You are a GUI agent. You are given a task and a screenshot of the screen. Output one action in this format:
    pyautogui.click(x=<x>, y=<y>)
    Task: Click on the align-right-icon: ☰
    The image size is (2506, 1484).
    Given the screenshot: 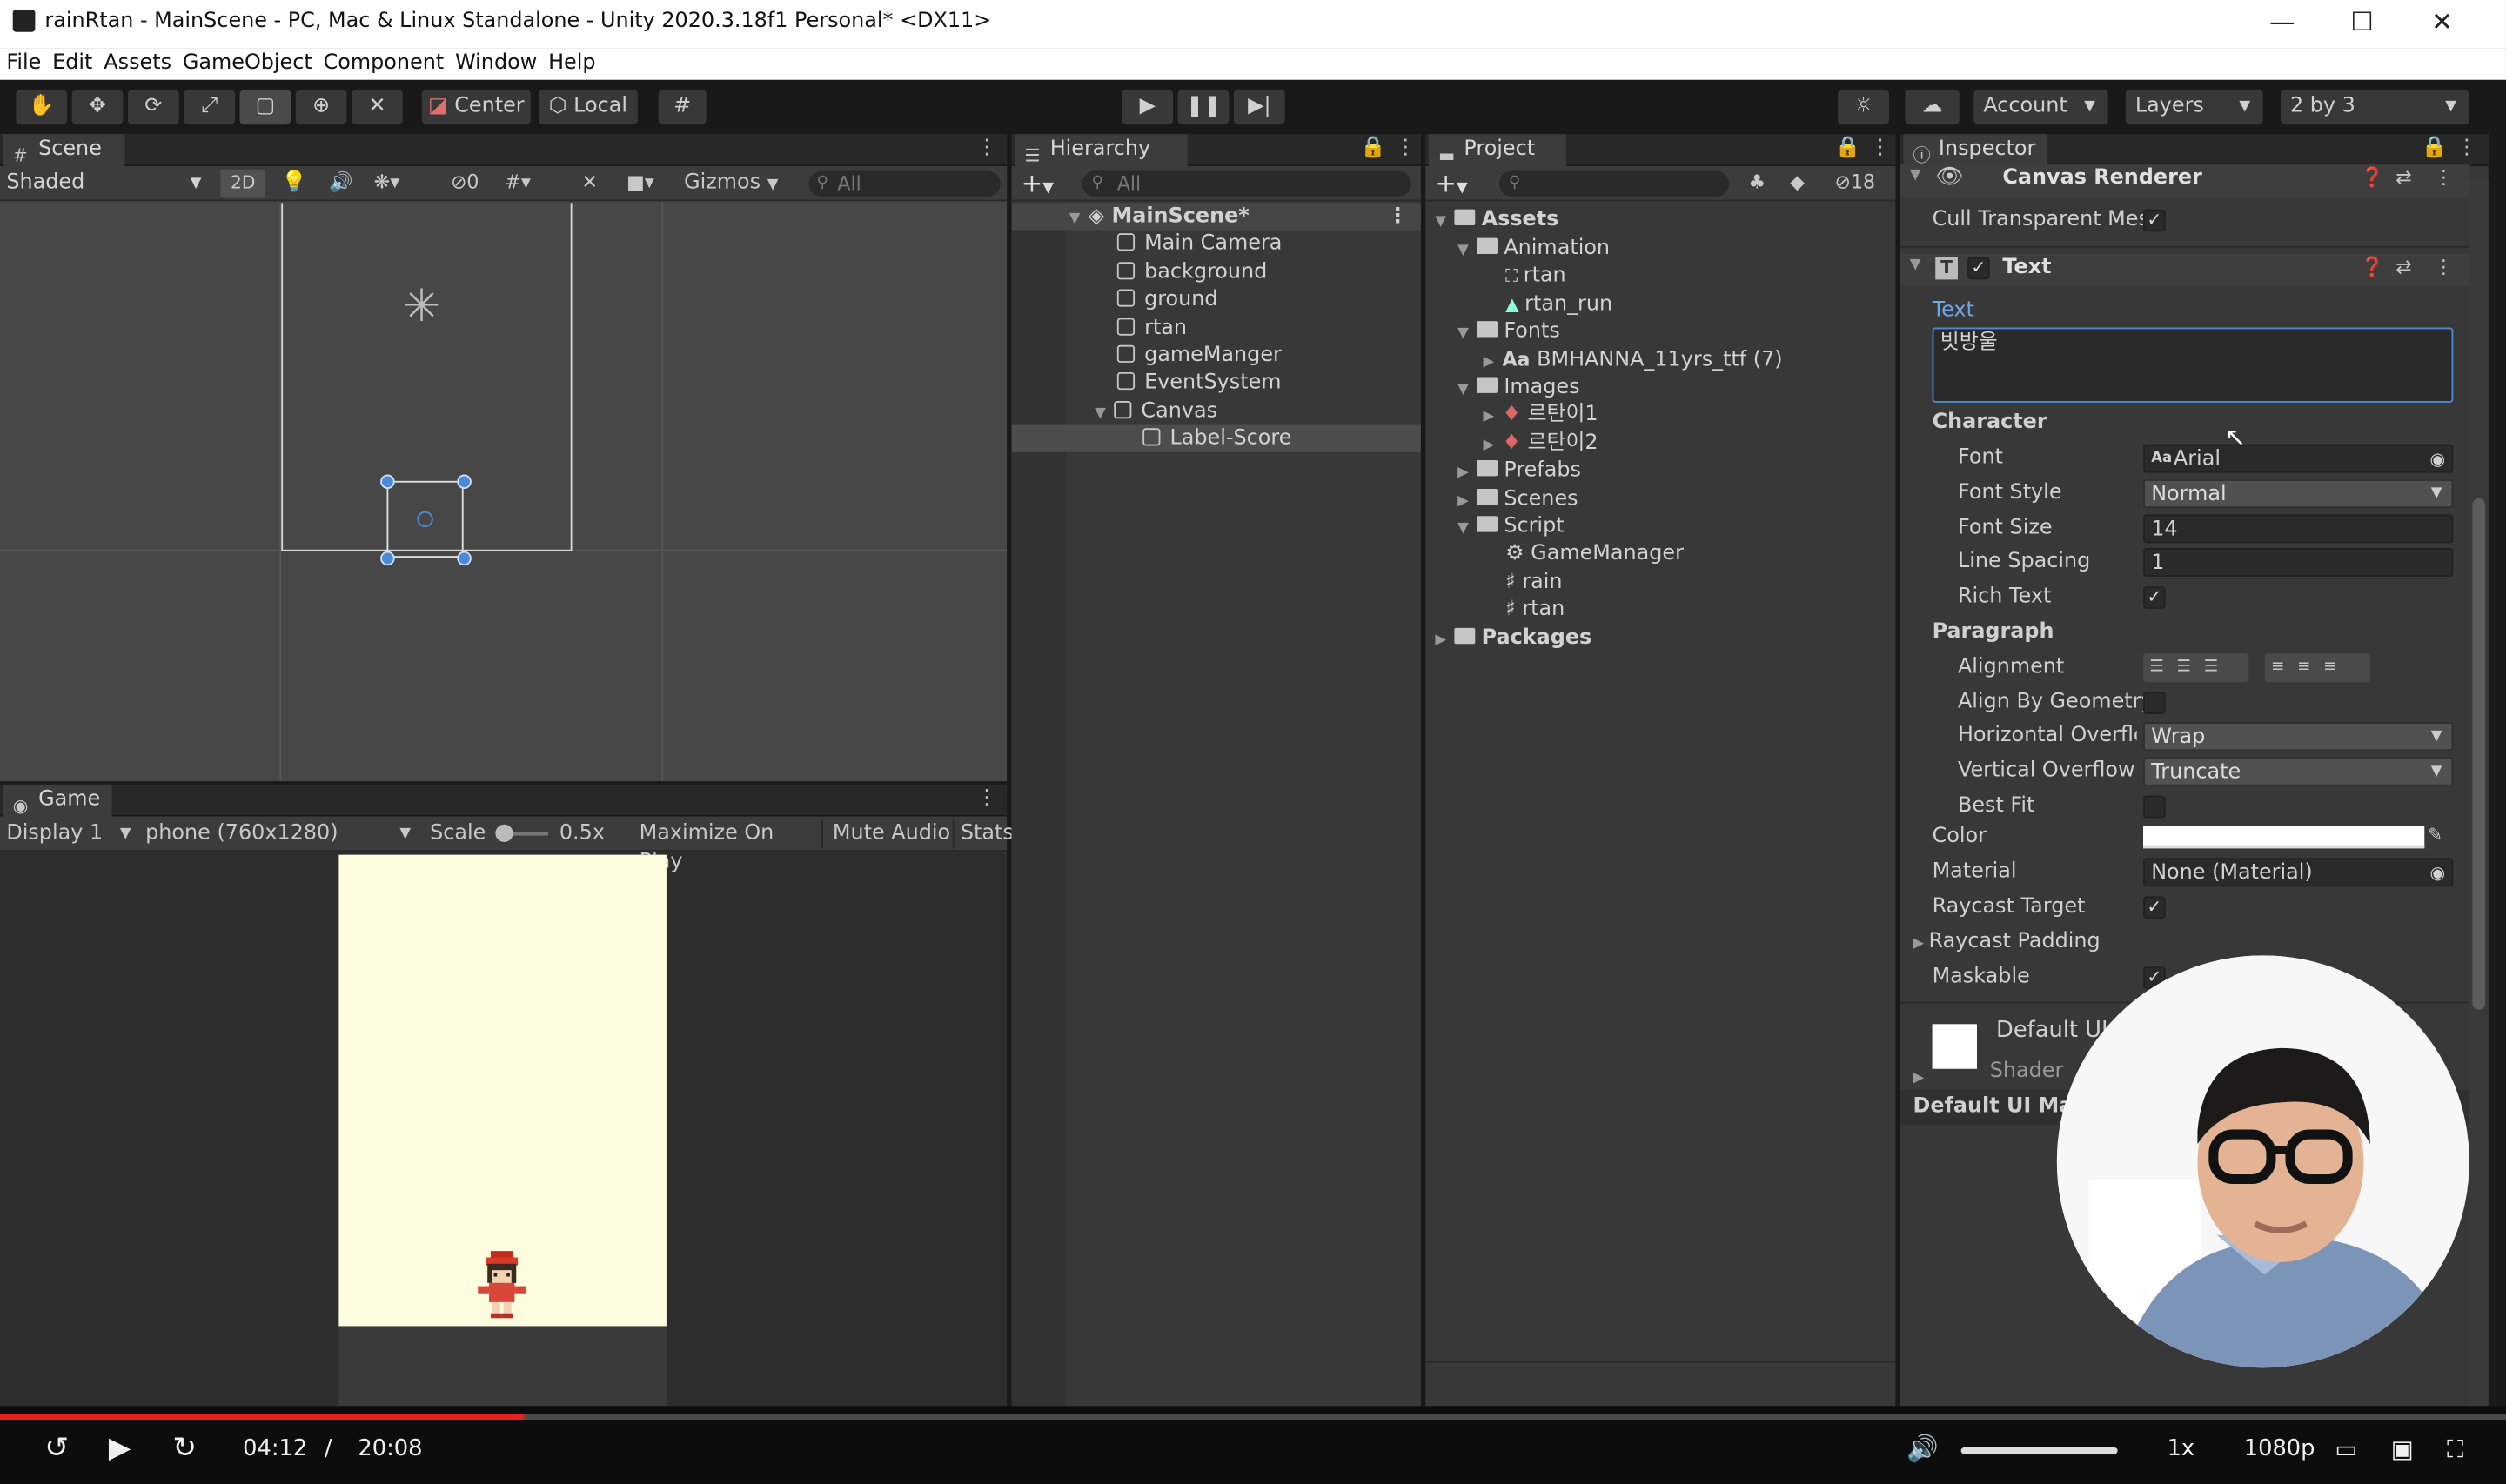 What is the action you would take?
    pyautogui.click(x=2217, y=667)
    